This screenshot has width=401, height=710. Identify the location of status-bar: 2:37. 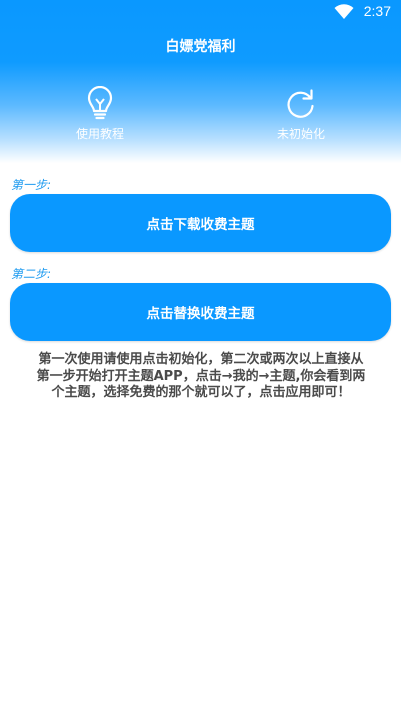
(200, 12).